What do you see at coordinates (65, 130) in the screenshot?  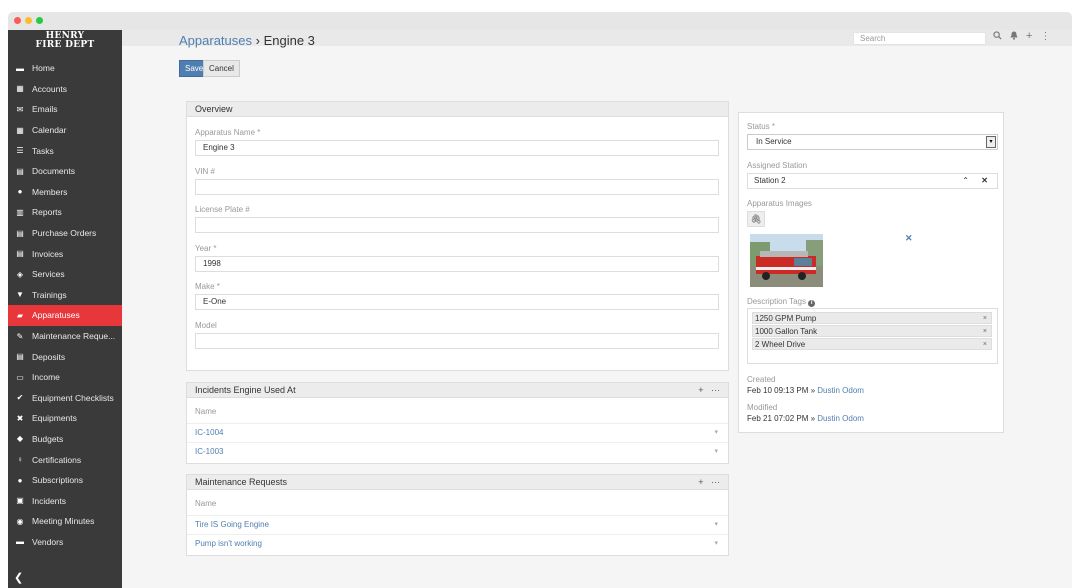 I see `sidebar-item-calendar: ▦ Calendar` at bounding box center [65, 130].